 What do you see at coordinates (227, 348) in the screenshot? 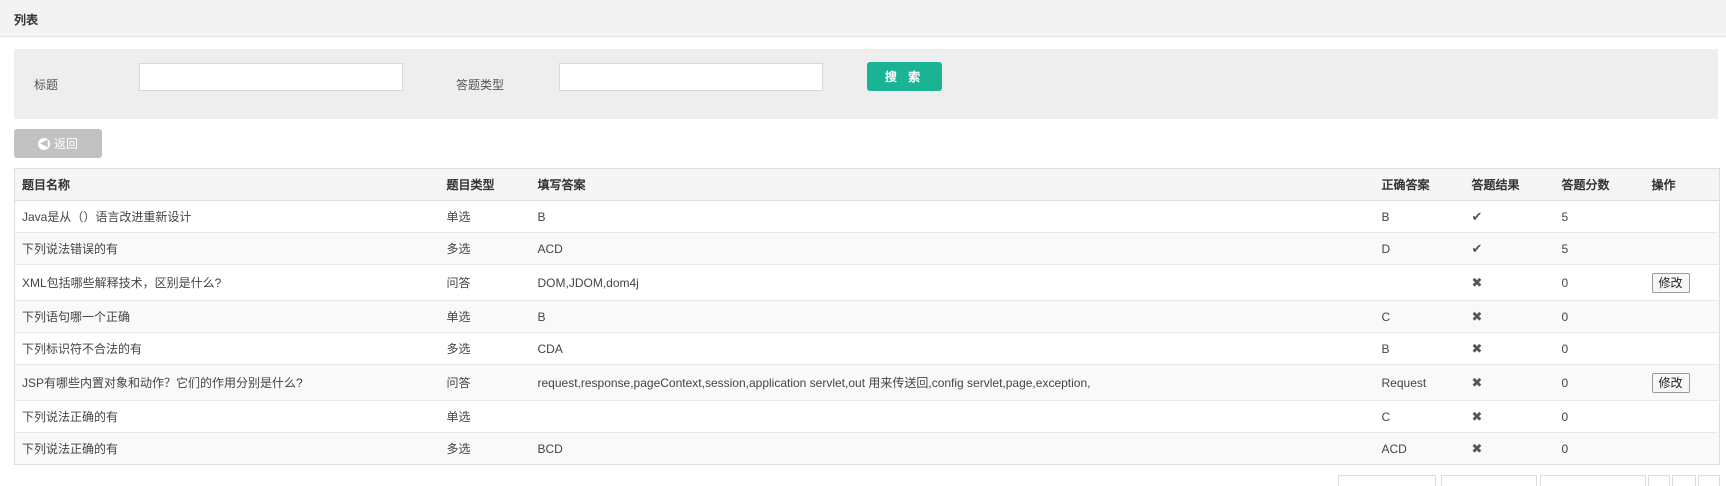
I see `cell-name: 下列标识符不合法的有` at bounding box center [227, 348].